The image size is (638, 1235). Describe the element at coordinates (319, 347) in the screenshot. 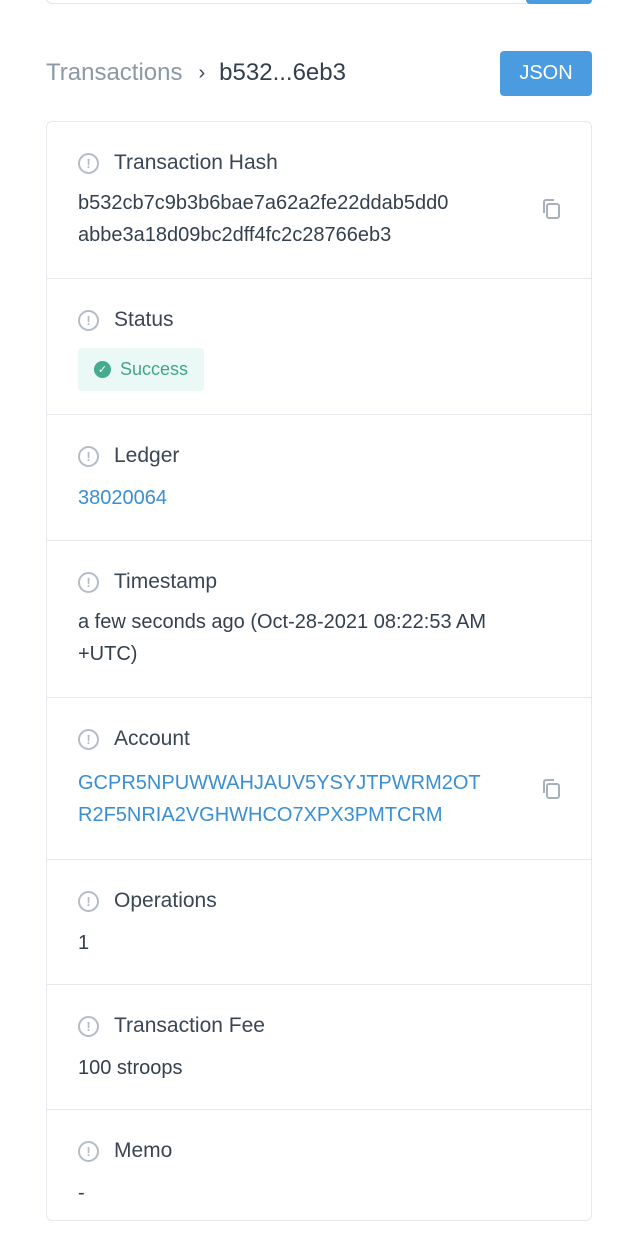

I see `field-status: ! Status ✓ Success` at that location.